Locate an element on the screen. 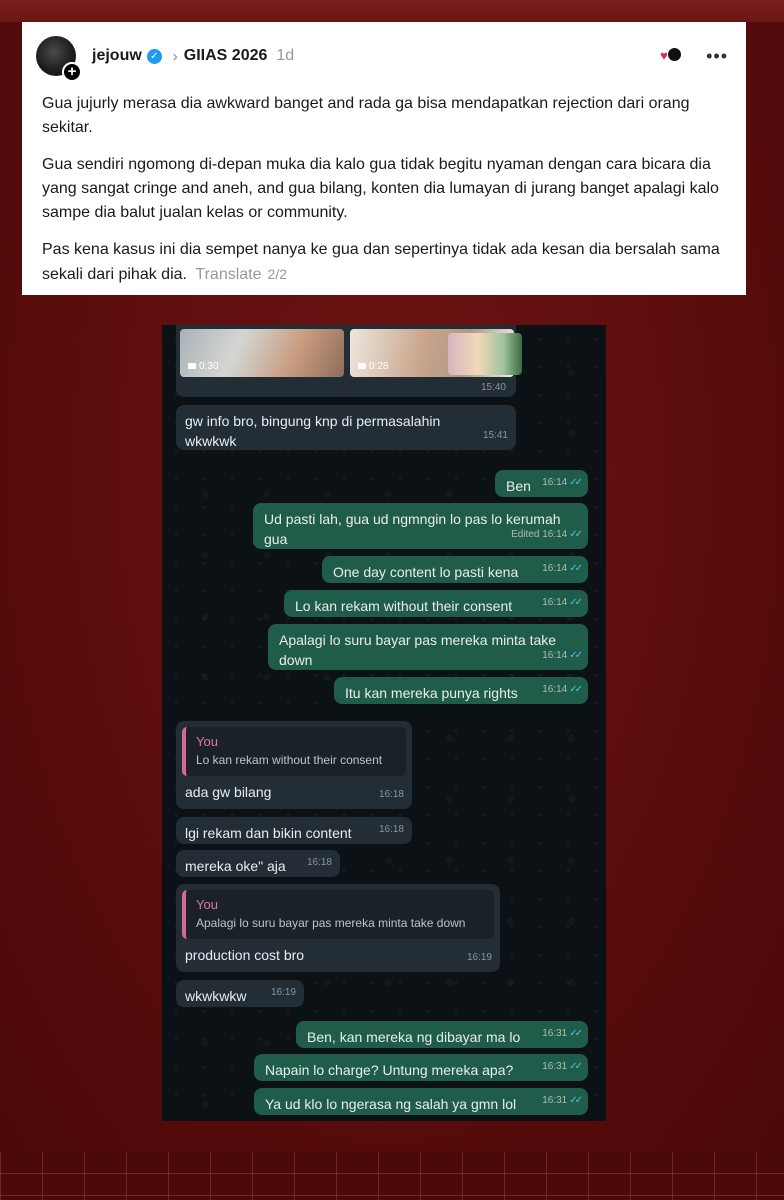 This screenshot has width=784, height=1200. verified-badge-icon: ✓ is located at coordinates (154, 56).